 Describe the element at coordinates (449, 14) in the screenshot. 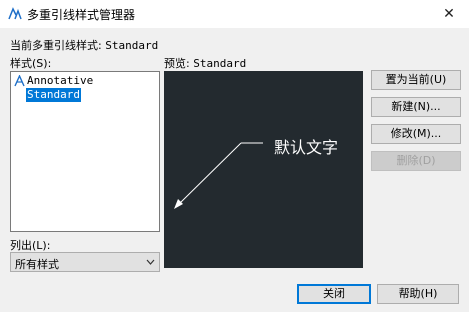

I see `close-icon: ✕` at that location.